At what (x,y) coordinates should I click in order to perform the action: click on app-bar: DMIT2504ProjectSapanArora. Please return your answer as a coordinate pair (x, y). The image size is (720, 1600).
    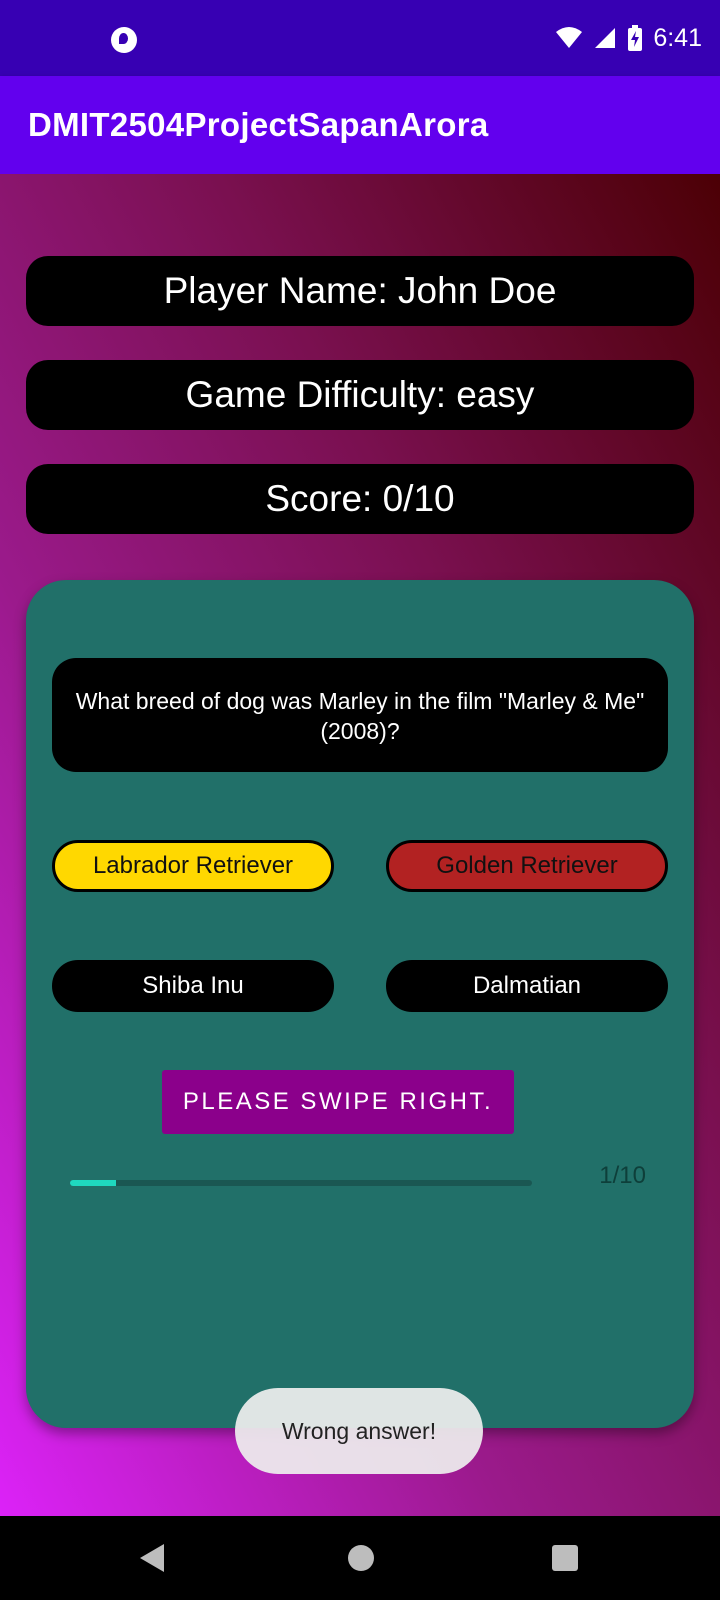
    Looking at the image, I should click on (360, 125).